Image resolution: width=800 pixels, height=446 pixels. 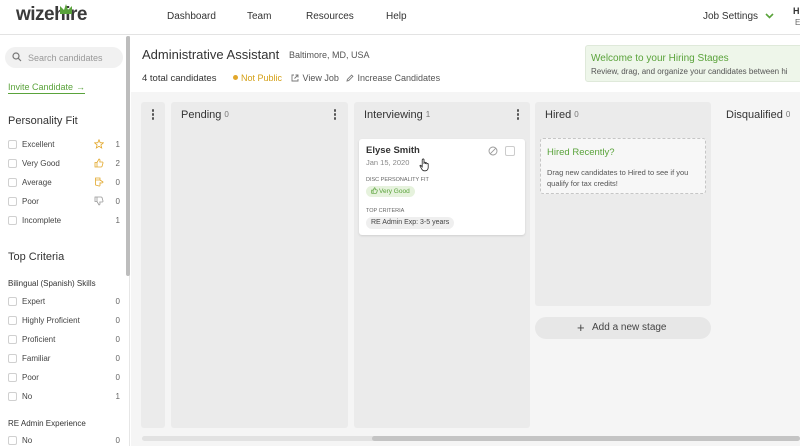 What do you see at coordinates (510, 151) in the screenshot?
I see `candidate-checkbox` at bounding box center [510, 151].